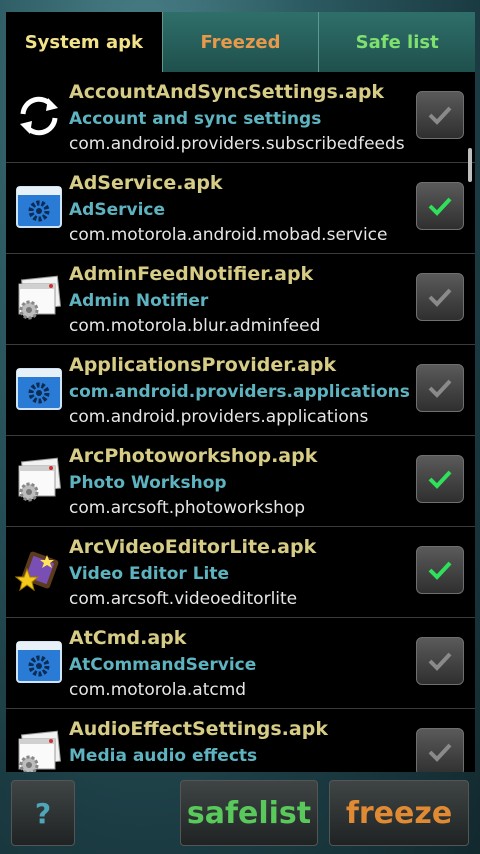 The image size is (480, 854). Describe the element at coordinates (117, 210) in the screenshot. I see `app-label: AdService` at that location.